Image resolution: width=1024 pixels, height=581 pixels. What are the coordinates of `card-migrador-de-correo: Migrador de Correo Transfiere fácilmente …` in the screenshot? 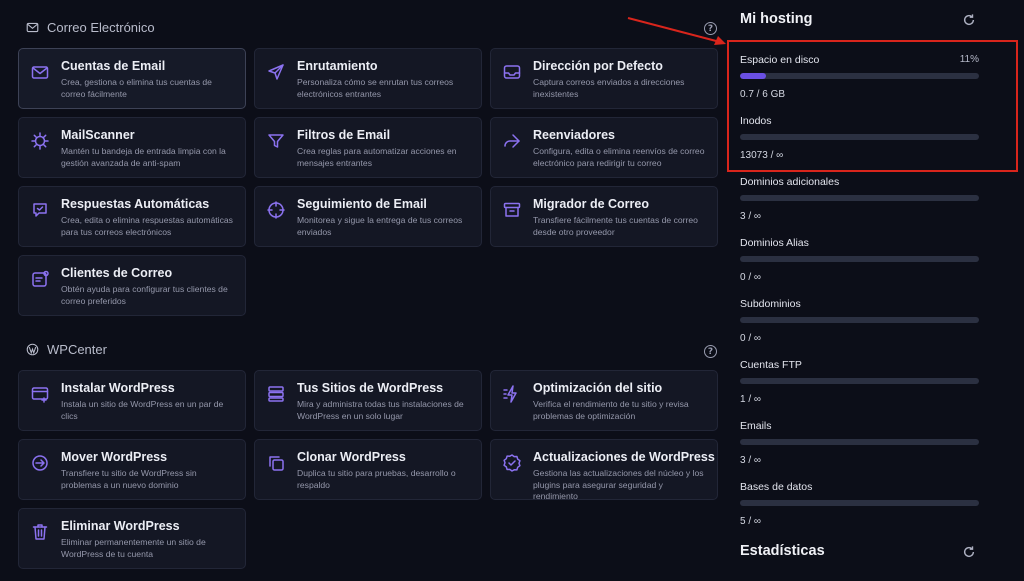 It's located at (604, 216).